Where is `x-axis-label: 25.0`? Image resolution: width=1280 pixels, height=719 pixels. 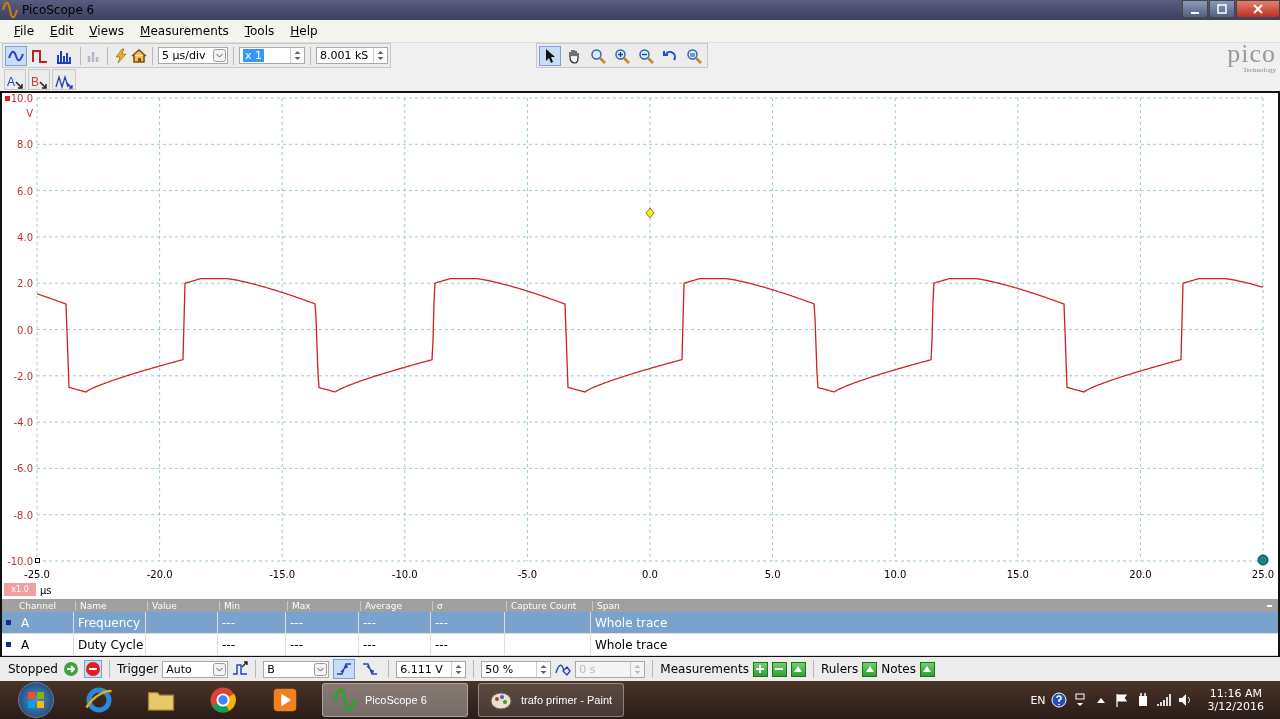 x-axis-label: 25.0 is located at coordinates (1263, 574).